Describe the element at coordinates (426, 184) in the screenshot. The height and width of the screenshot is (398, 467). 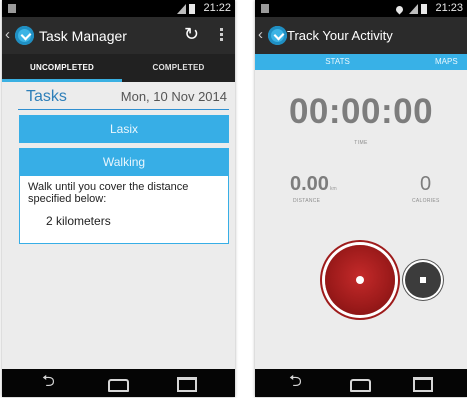
I see `calories-value: 0` at that location.